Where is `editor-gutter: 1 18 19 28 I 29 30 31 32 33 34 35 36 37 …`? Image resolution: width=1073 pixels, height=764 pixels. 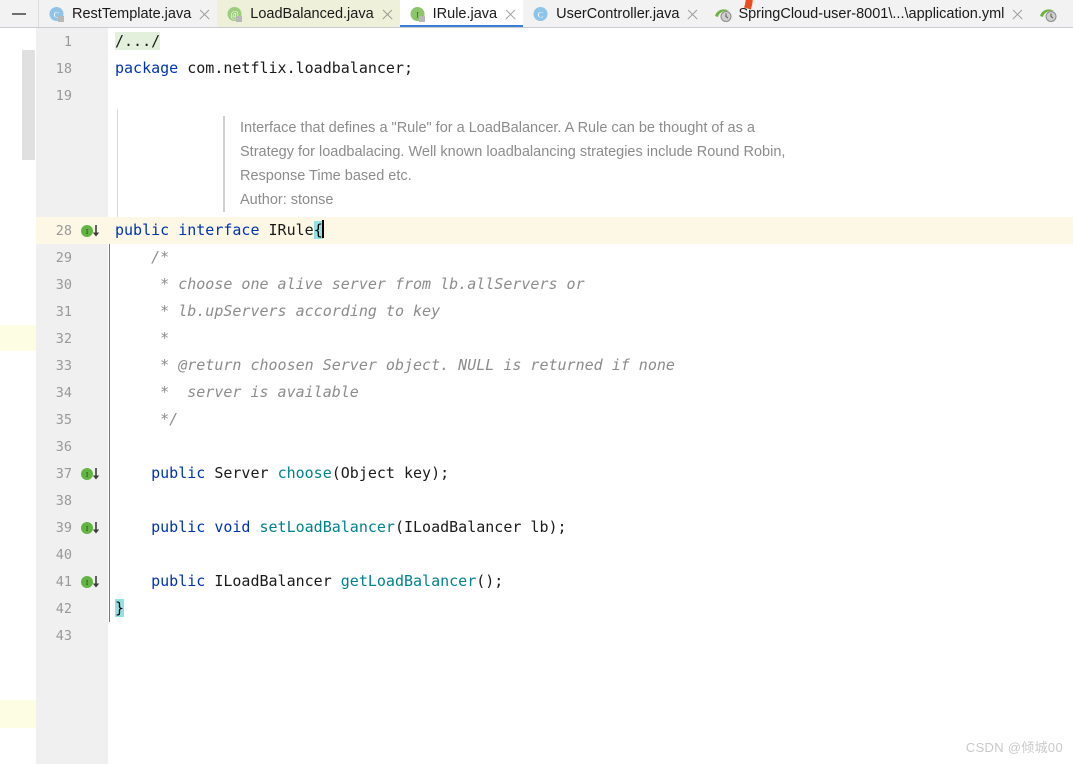 editor-gutter: 1 18 19 28 I 29 30 31 32 33 34 35 36 37 … is located at coordinates (72, 396).